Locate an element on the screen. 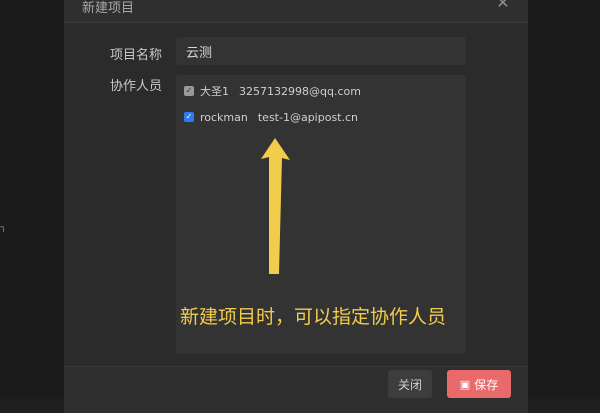 The height and width of the screenshot is (413, 600). save-icon: ▣ is located at coordinates (465, 384).